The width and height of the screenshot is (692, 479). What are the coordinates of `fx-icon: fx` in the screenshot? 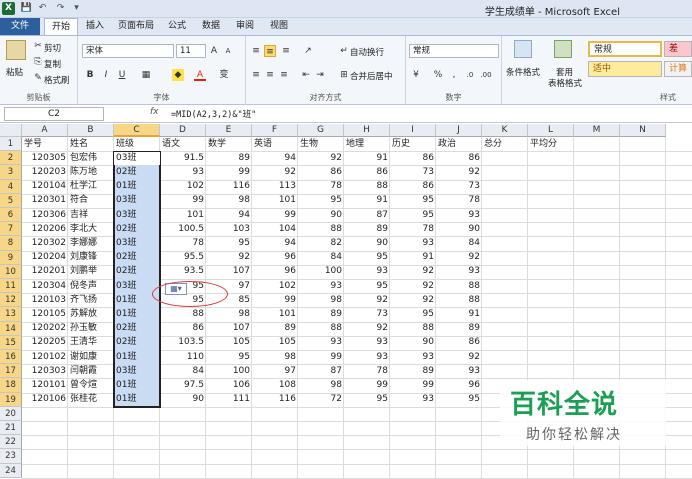 It's located at (154, 112).